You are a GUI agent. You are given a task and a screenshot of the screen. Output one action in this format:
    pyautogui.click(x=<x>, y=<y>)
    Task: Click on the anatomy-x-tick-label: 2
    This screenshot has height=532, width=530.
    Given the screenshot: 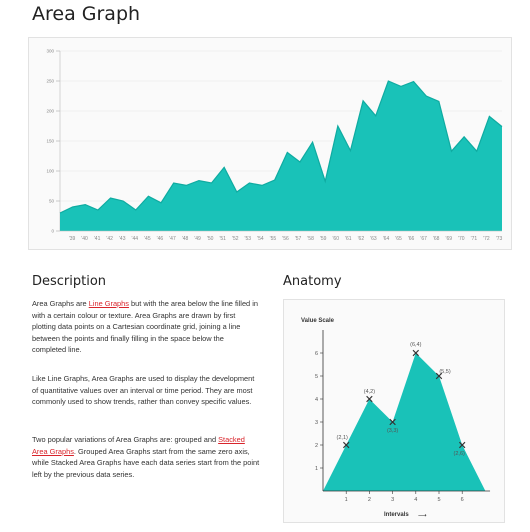 What is the action you would take?
    pyautogui.click(x=369, y=500)
    